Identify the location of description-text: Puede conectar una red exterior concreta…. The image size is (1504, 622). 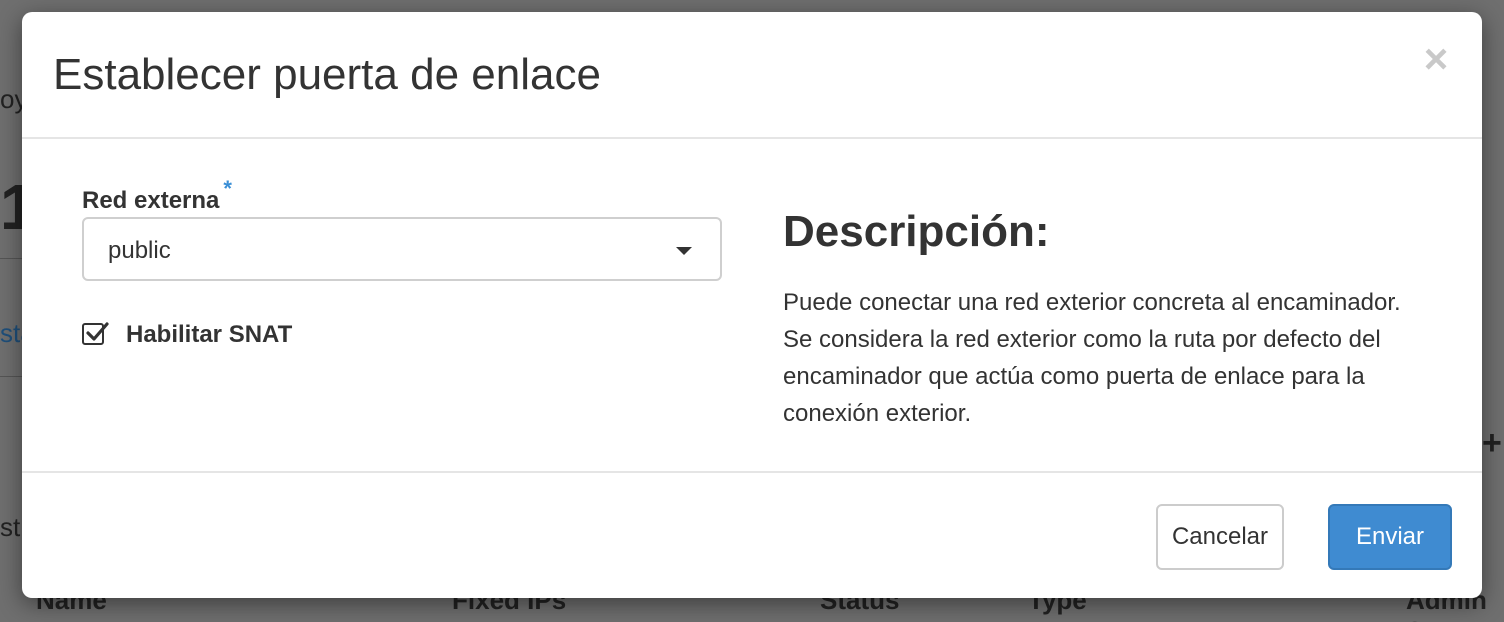
(1092, 358).